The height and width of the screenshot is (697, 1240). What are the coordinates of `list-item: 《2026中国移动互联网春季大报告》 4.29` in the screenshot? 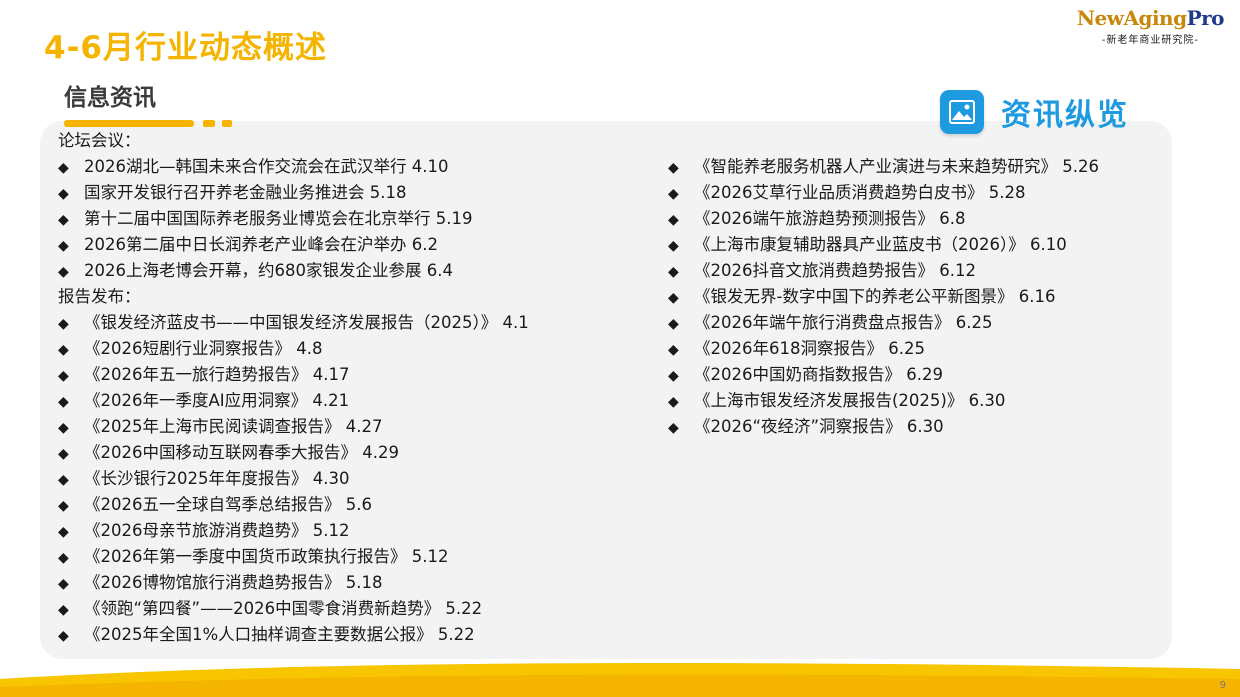 It's located at (293, 453).